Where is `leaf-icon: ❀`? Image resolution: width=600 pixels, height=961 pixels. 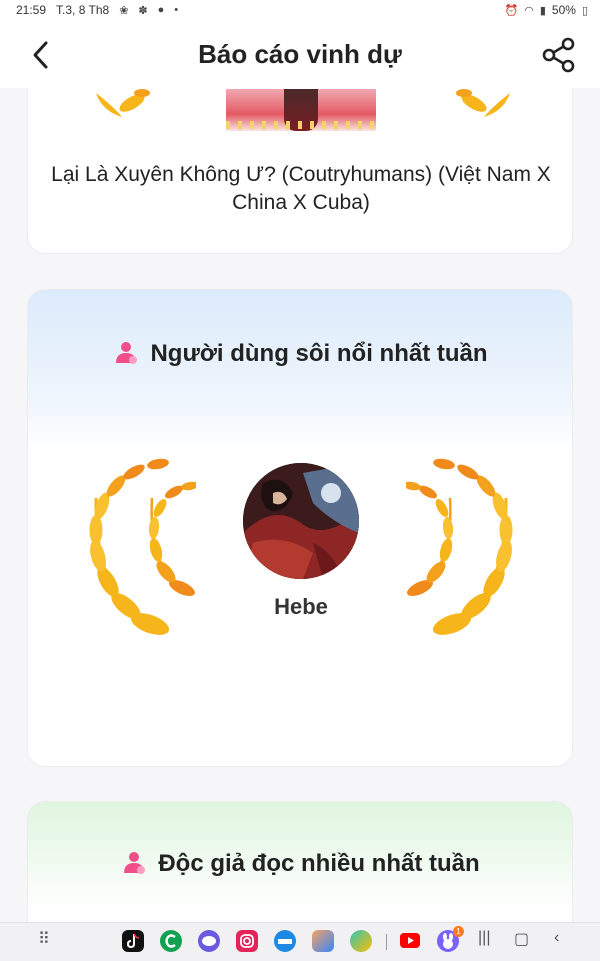
leaf-icon: ❀ is located at coordinates (124, 10).